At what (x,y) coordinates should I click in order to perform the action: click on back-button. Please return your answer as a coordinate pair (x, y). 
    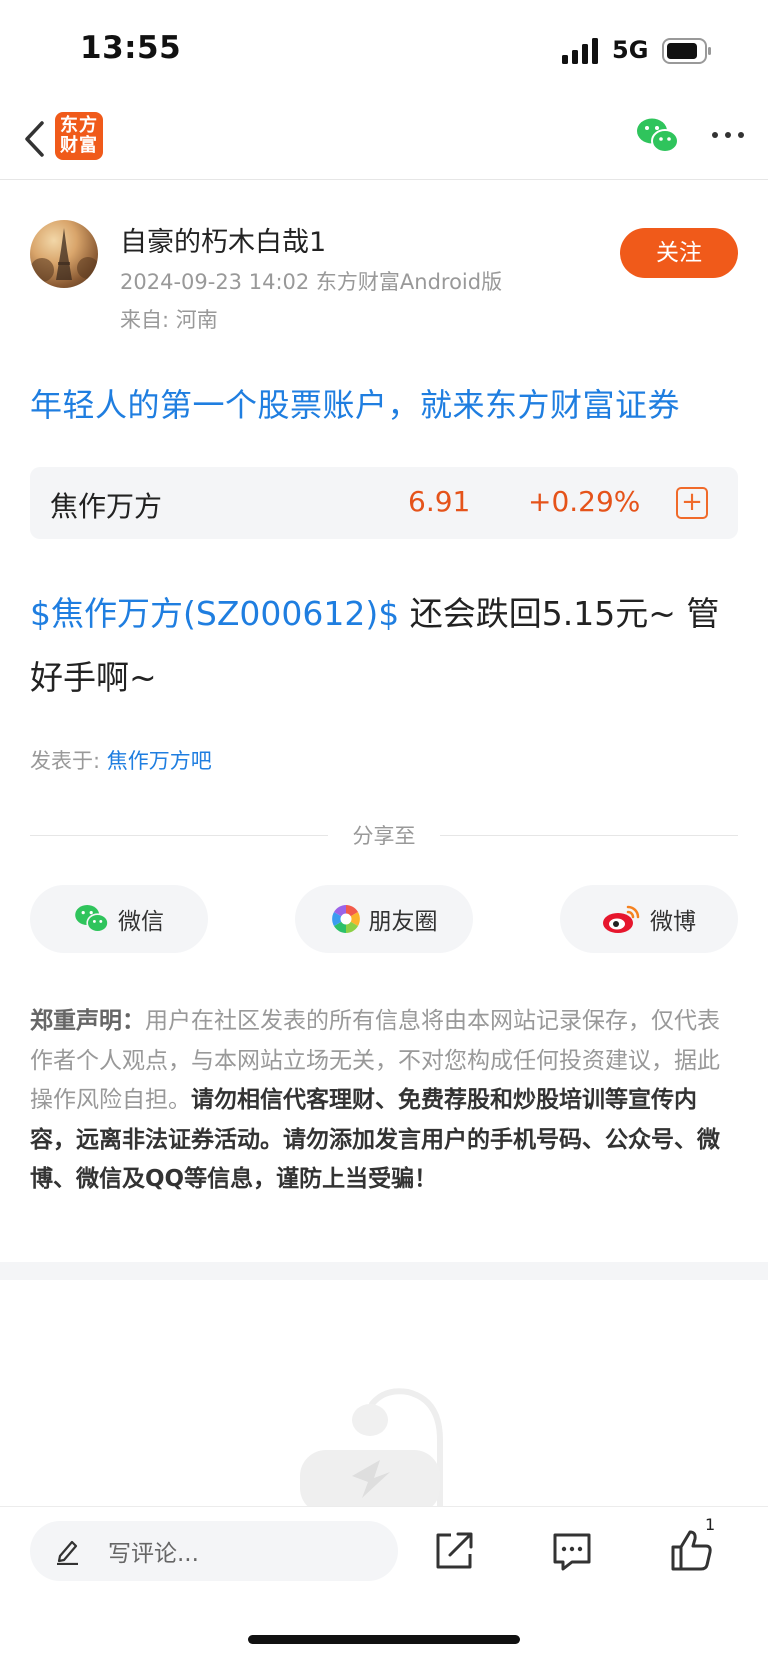
    Looking at the image, I should click on (34, 139).